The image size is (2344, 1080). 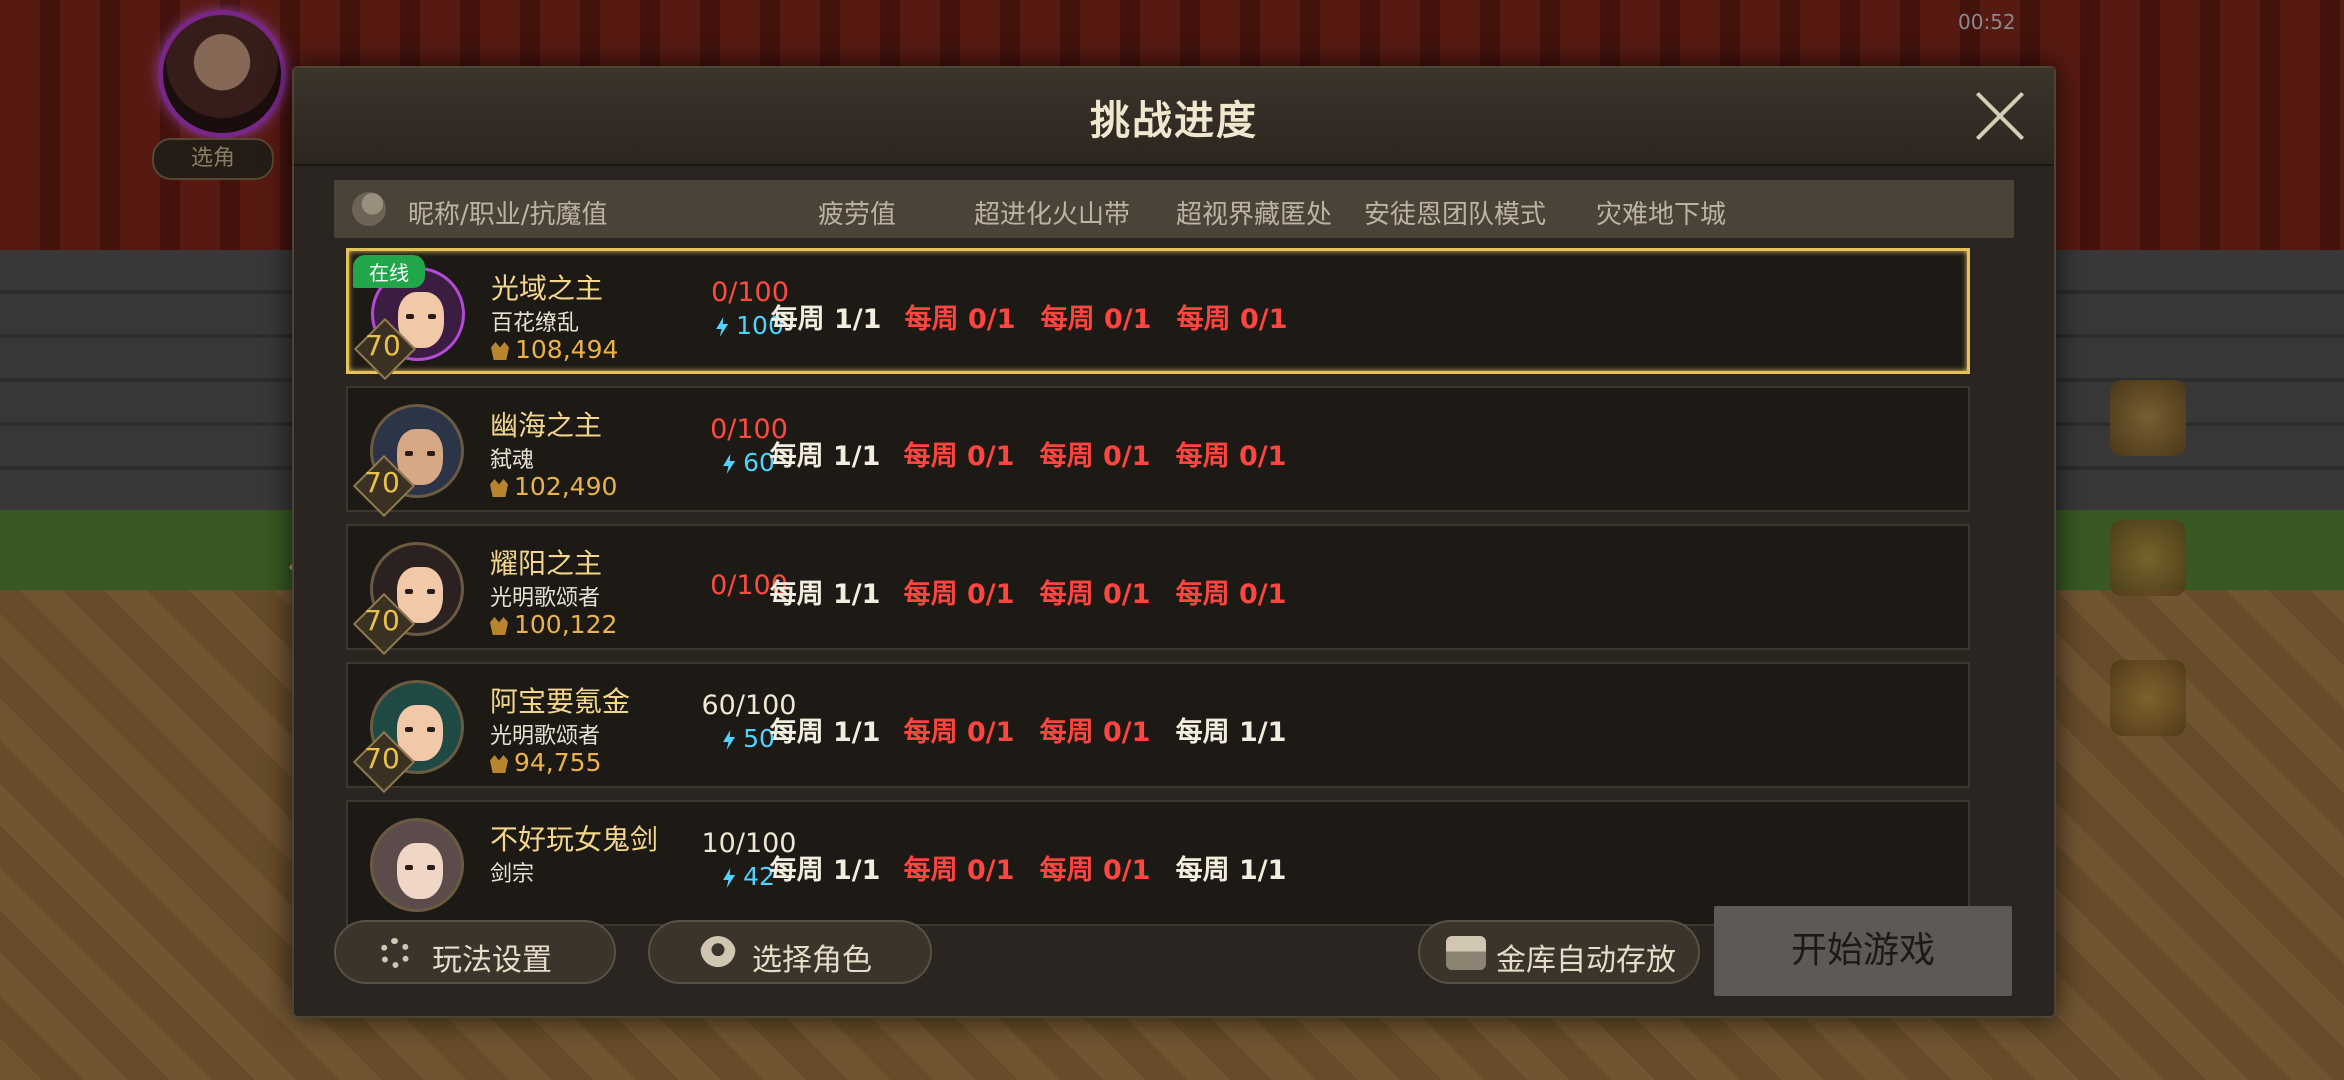 What do you see at coordinates (1052, 215) in the screenshot?
I see `column-header-volcano: 超进化火山带` at bounding box center [1052, 215].